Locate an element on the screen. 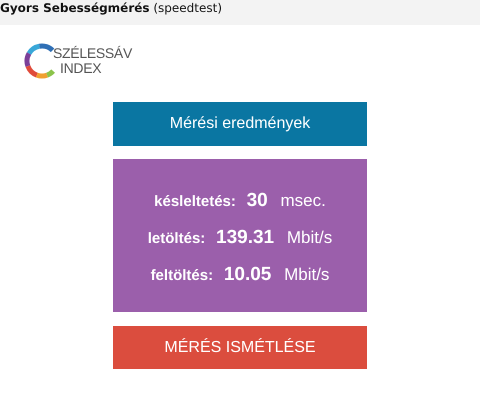 Image resolution: width=480 pixels, height=406 pixels. repeat-button: MÉRÉS ISMÉTLÉSE is located at coordinates (240, 347).